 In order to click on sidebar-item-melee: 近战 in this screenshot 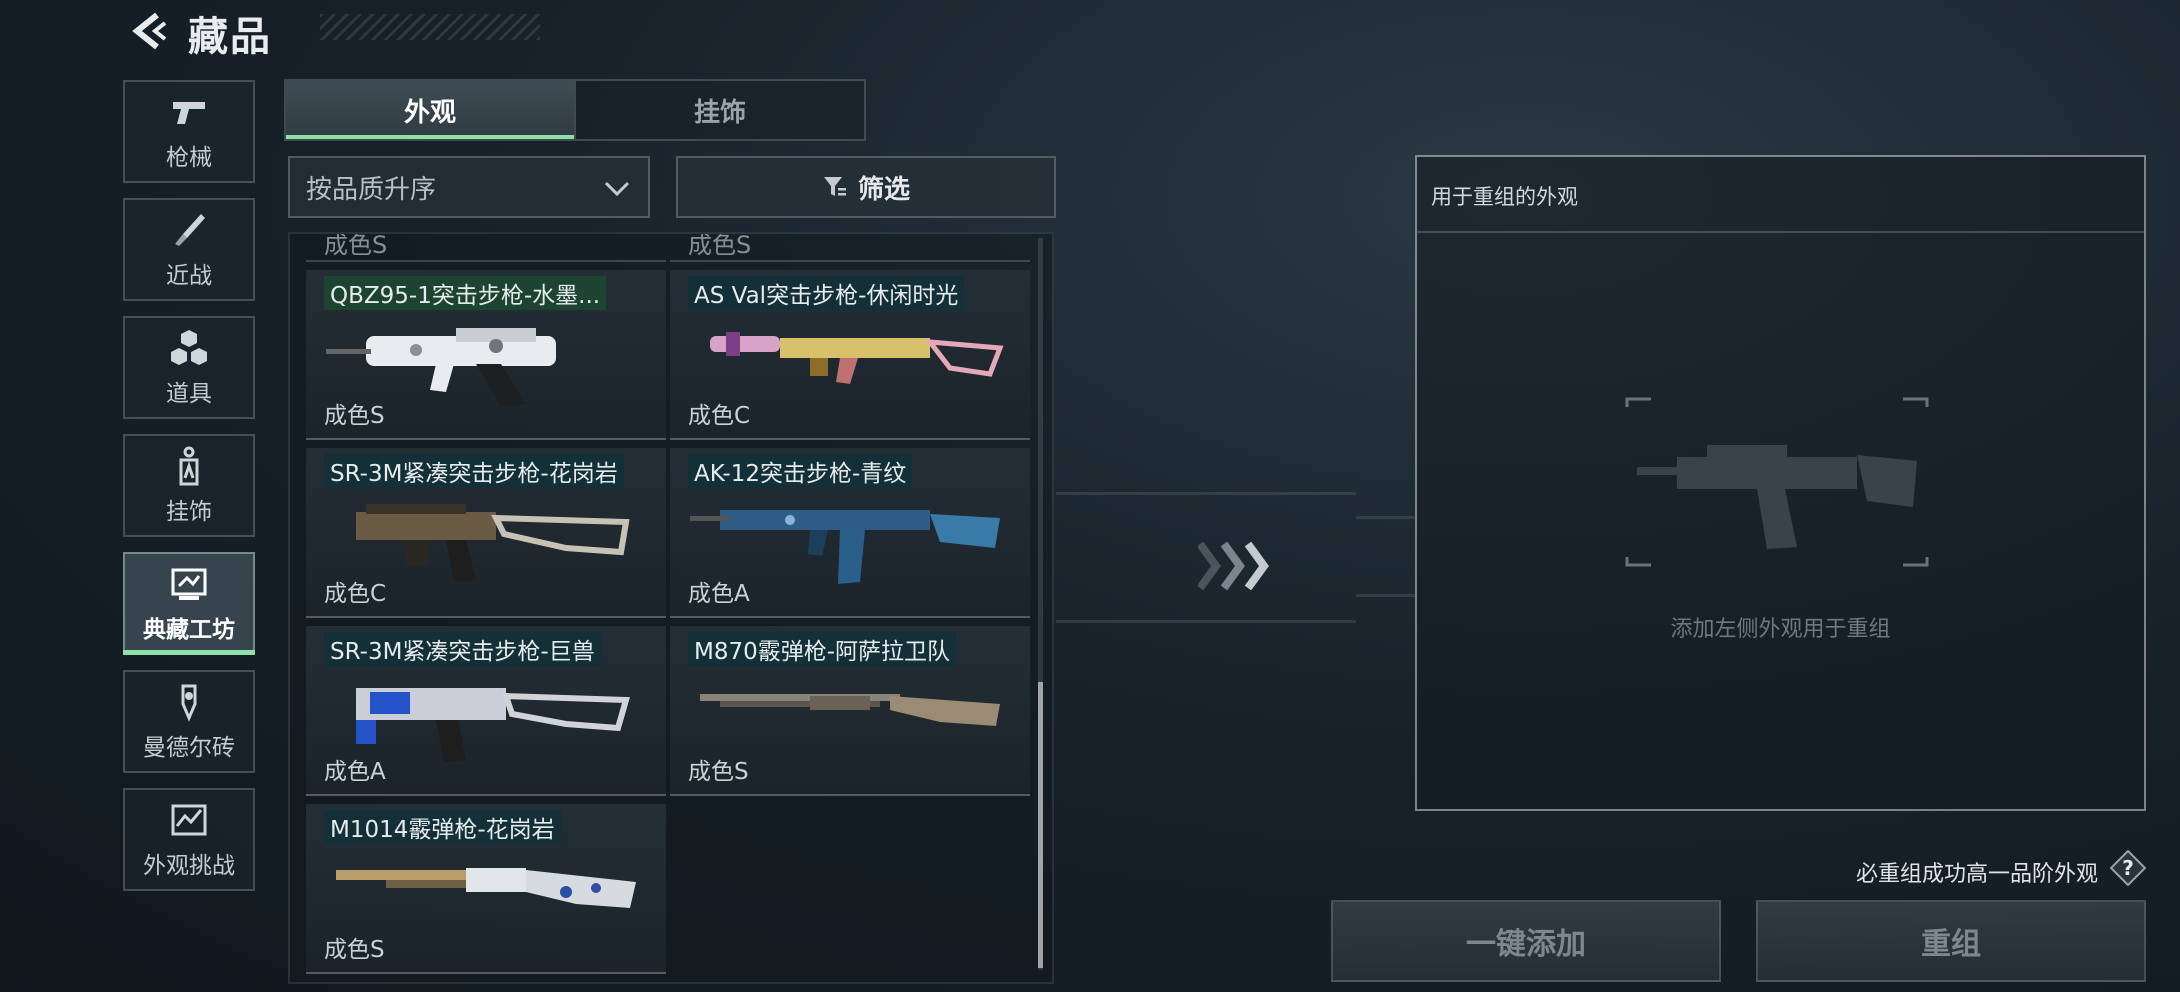, I will do `click(189, 249)`.